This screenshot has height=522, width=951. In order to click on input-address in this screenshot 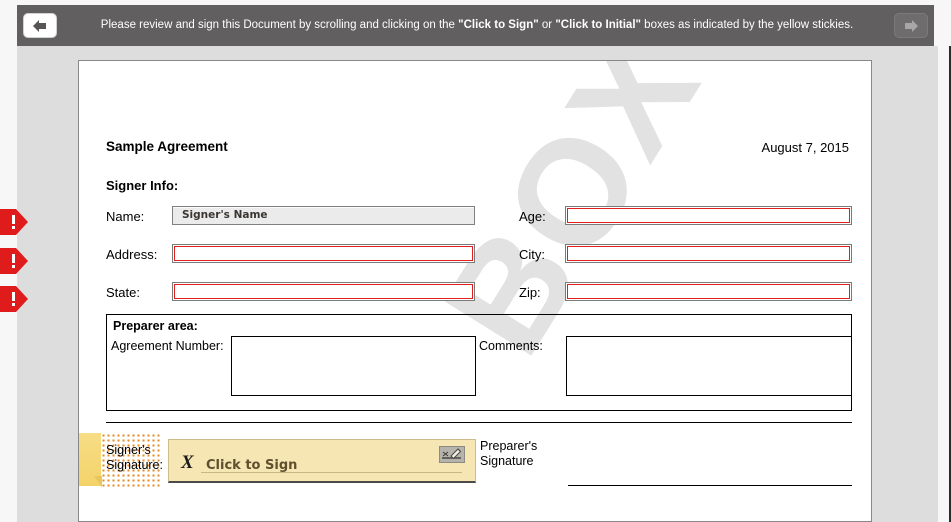, I will do `click(323, 253)`.